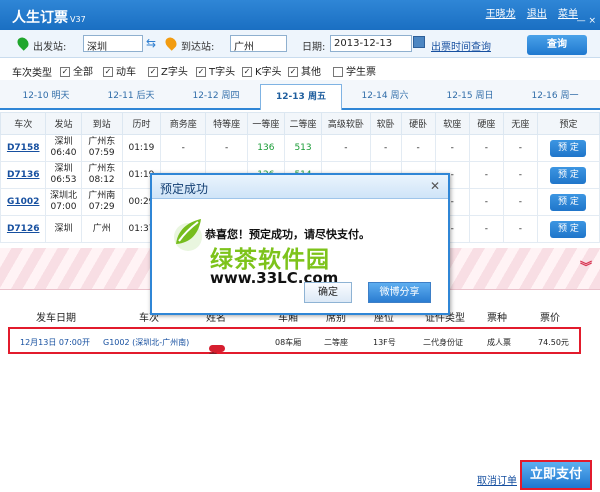 Image resolution: width=600 pixels, height=492 pixels. Describe the element at coordinates (78, 19) in the screenshot. I see `app-version: V37` at that location.